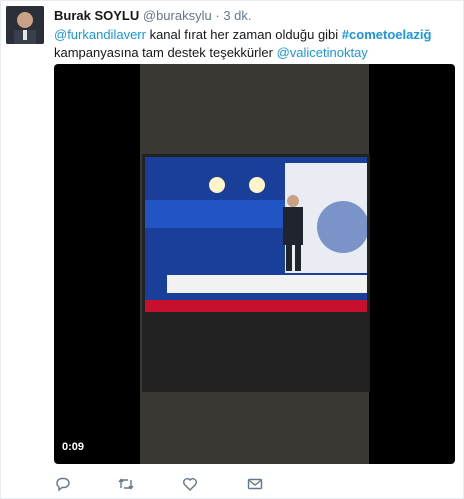 The height and width of the screenshot is (499, 464). I want to click on tweet-text-part: kampanyasına tam destek teşekkürler, so click(165, 52).